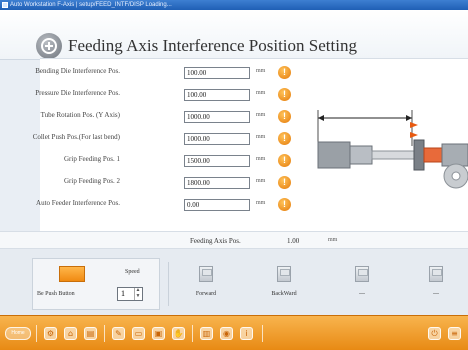 This screenshot has height=350, width=468. Describe the element at coordinates (76, 137) in the screenshot. I see `field-label: Collet Push Pos.(For last bend)` at that location.